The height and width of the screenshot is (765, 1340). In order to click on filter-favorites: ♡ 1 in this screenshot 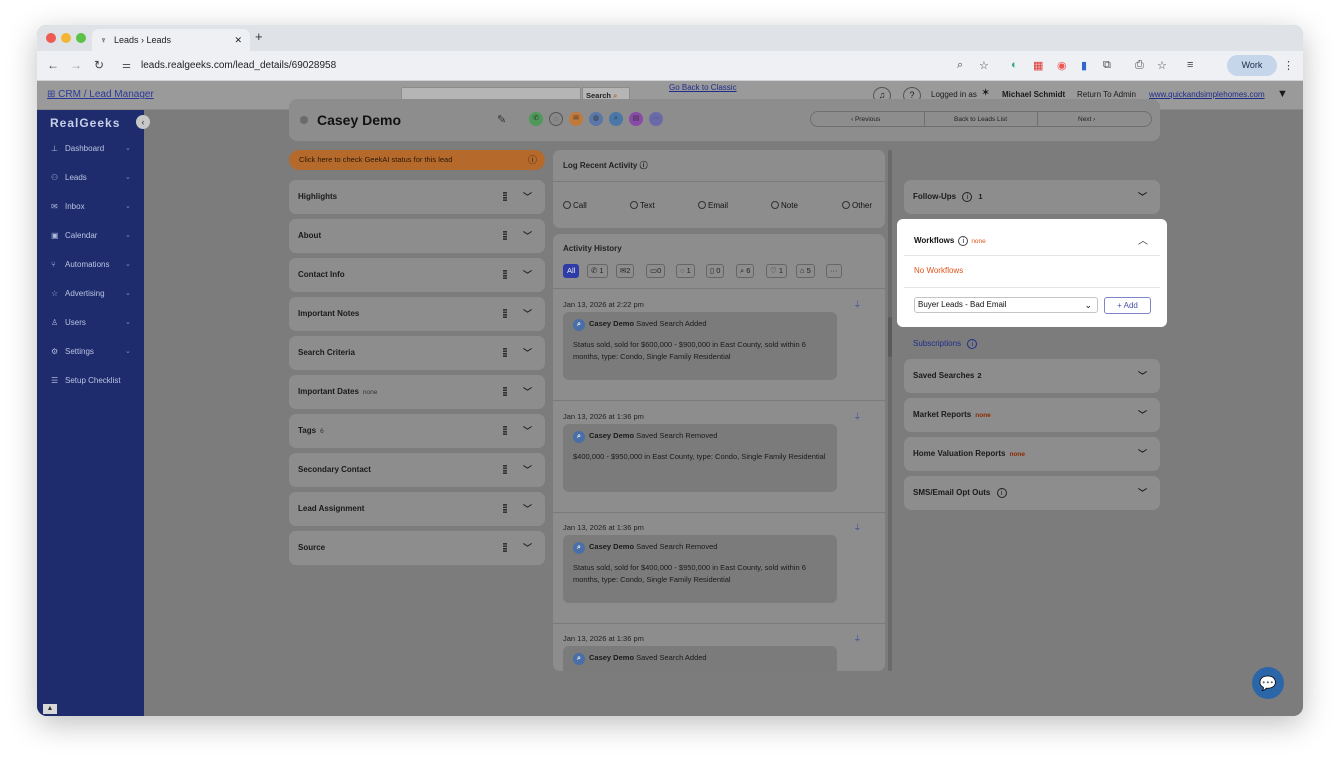, I will do `click(776, 271)`.